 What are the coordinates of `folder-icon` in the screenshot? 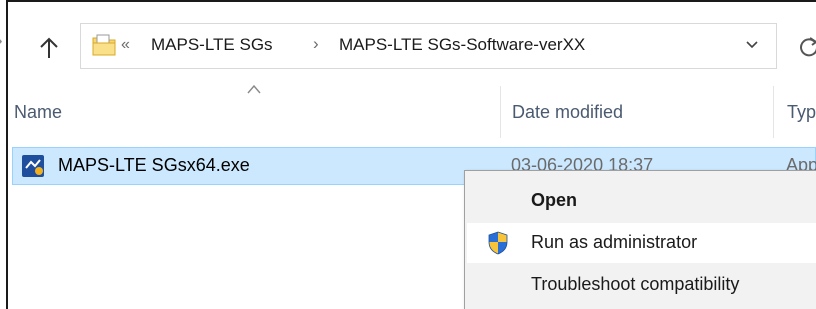 It's located at (104, 45).